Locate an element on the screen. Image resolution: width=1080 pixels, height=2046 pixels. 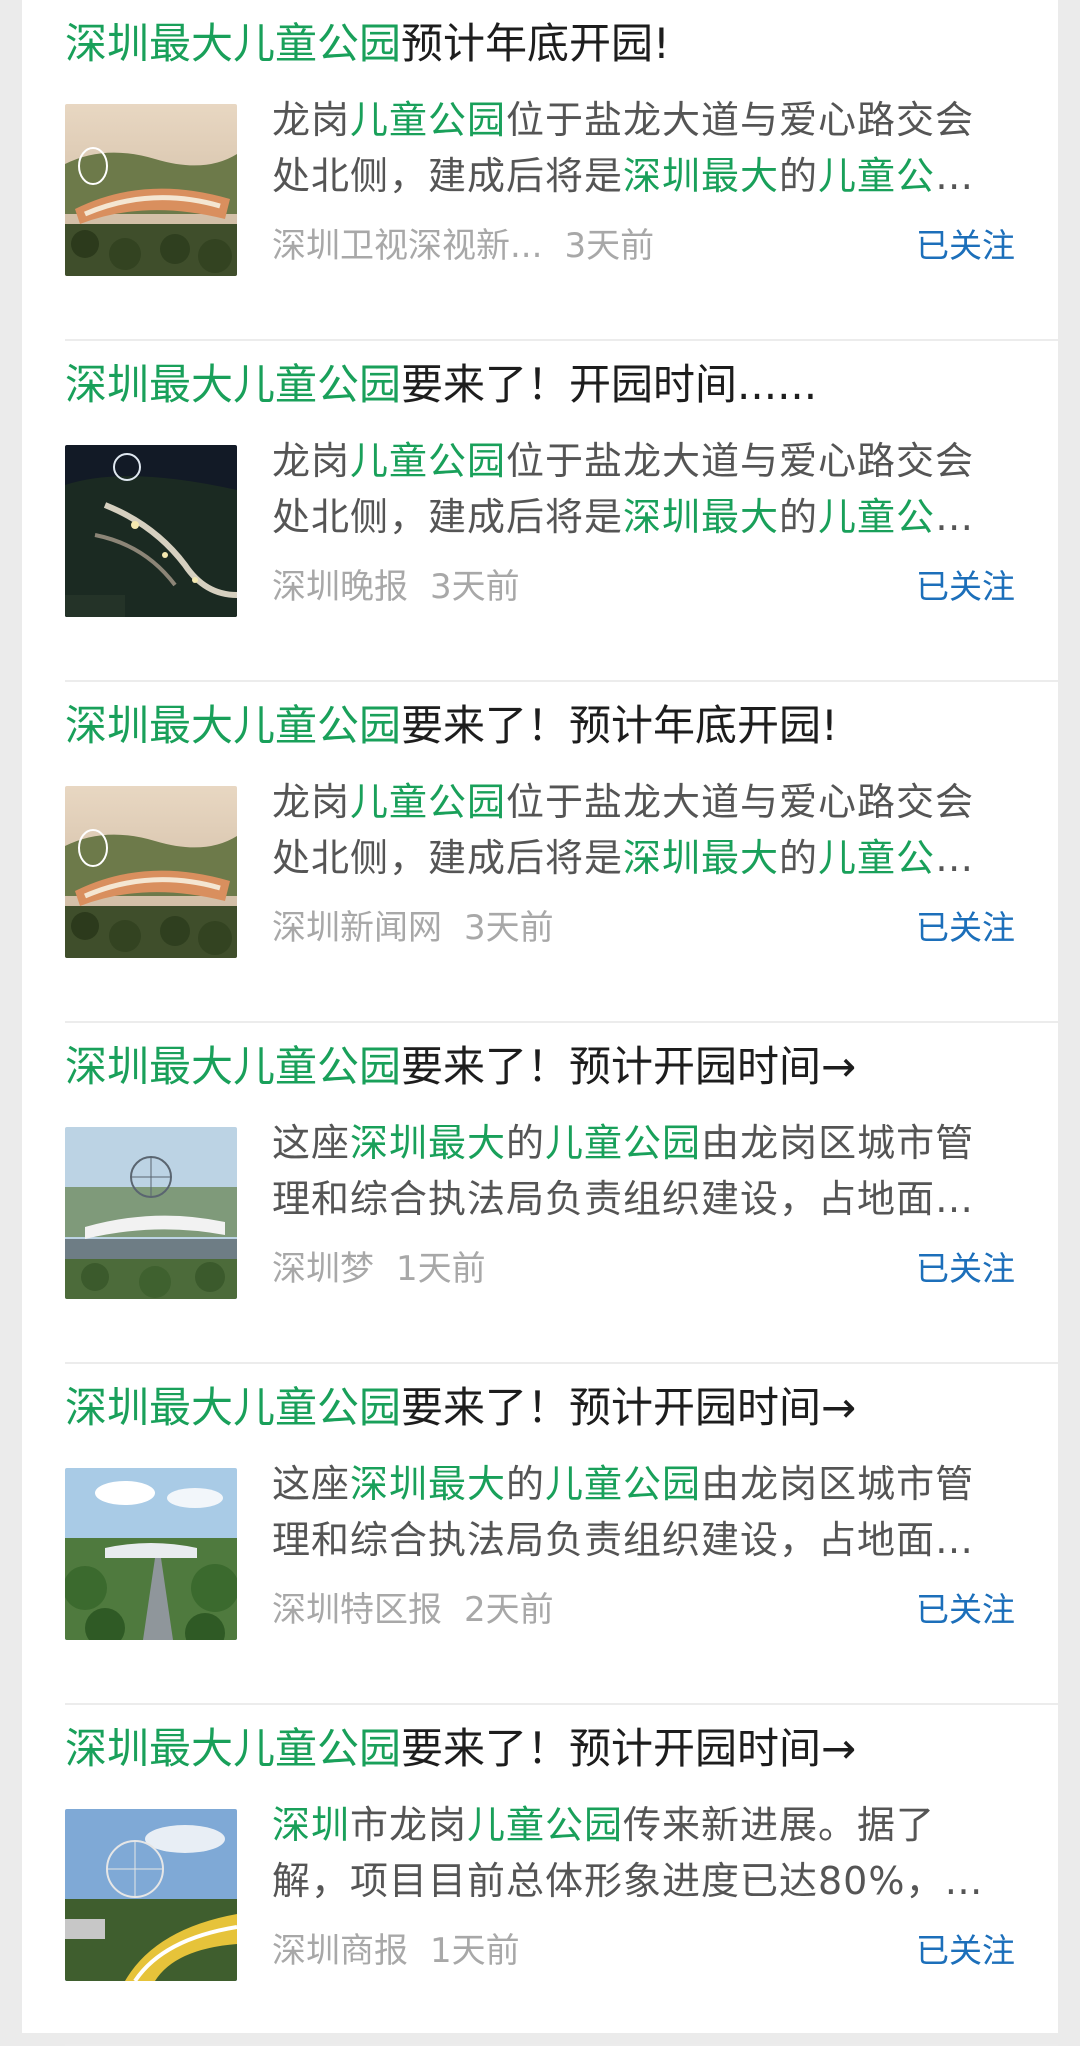
result-title: 深圳最大儿童公园要来了！预计年底开园! is located at coordinates (555, 726).